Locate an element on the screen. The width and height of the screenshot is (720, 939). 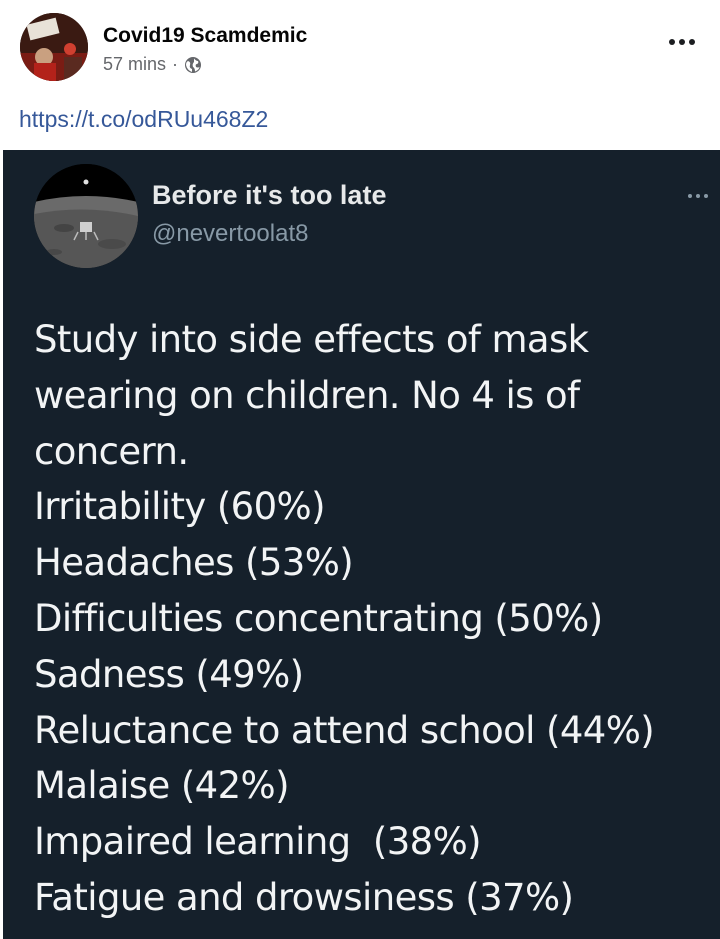
tweet-more-icon is located at coordinates (698, 196).